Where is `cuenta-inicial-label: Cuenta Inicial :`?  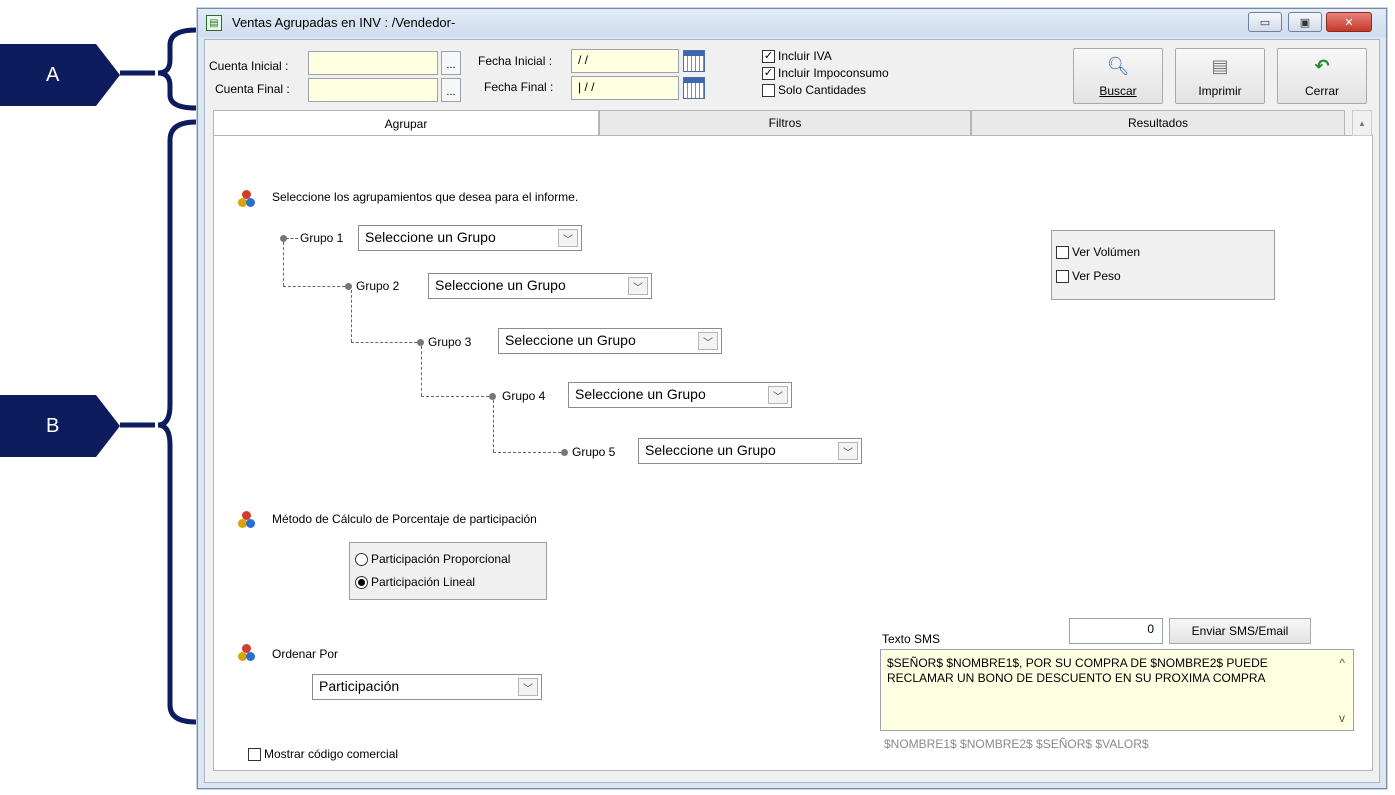 cuenta-inicial-label: Cuenta Inicial : is located at coordinates (249, 66).